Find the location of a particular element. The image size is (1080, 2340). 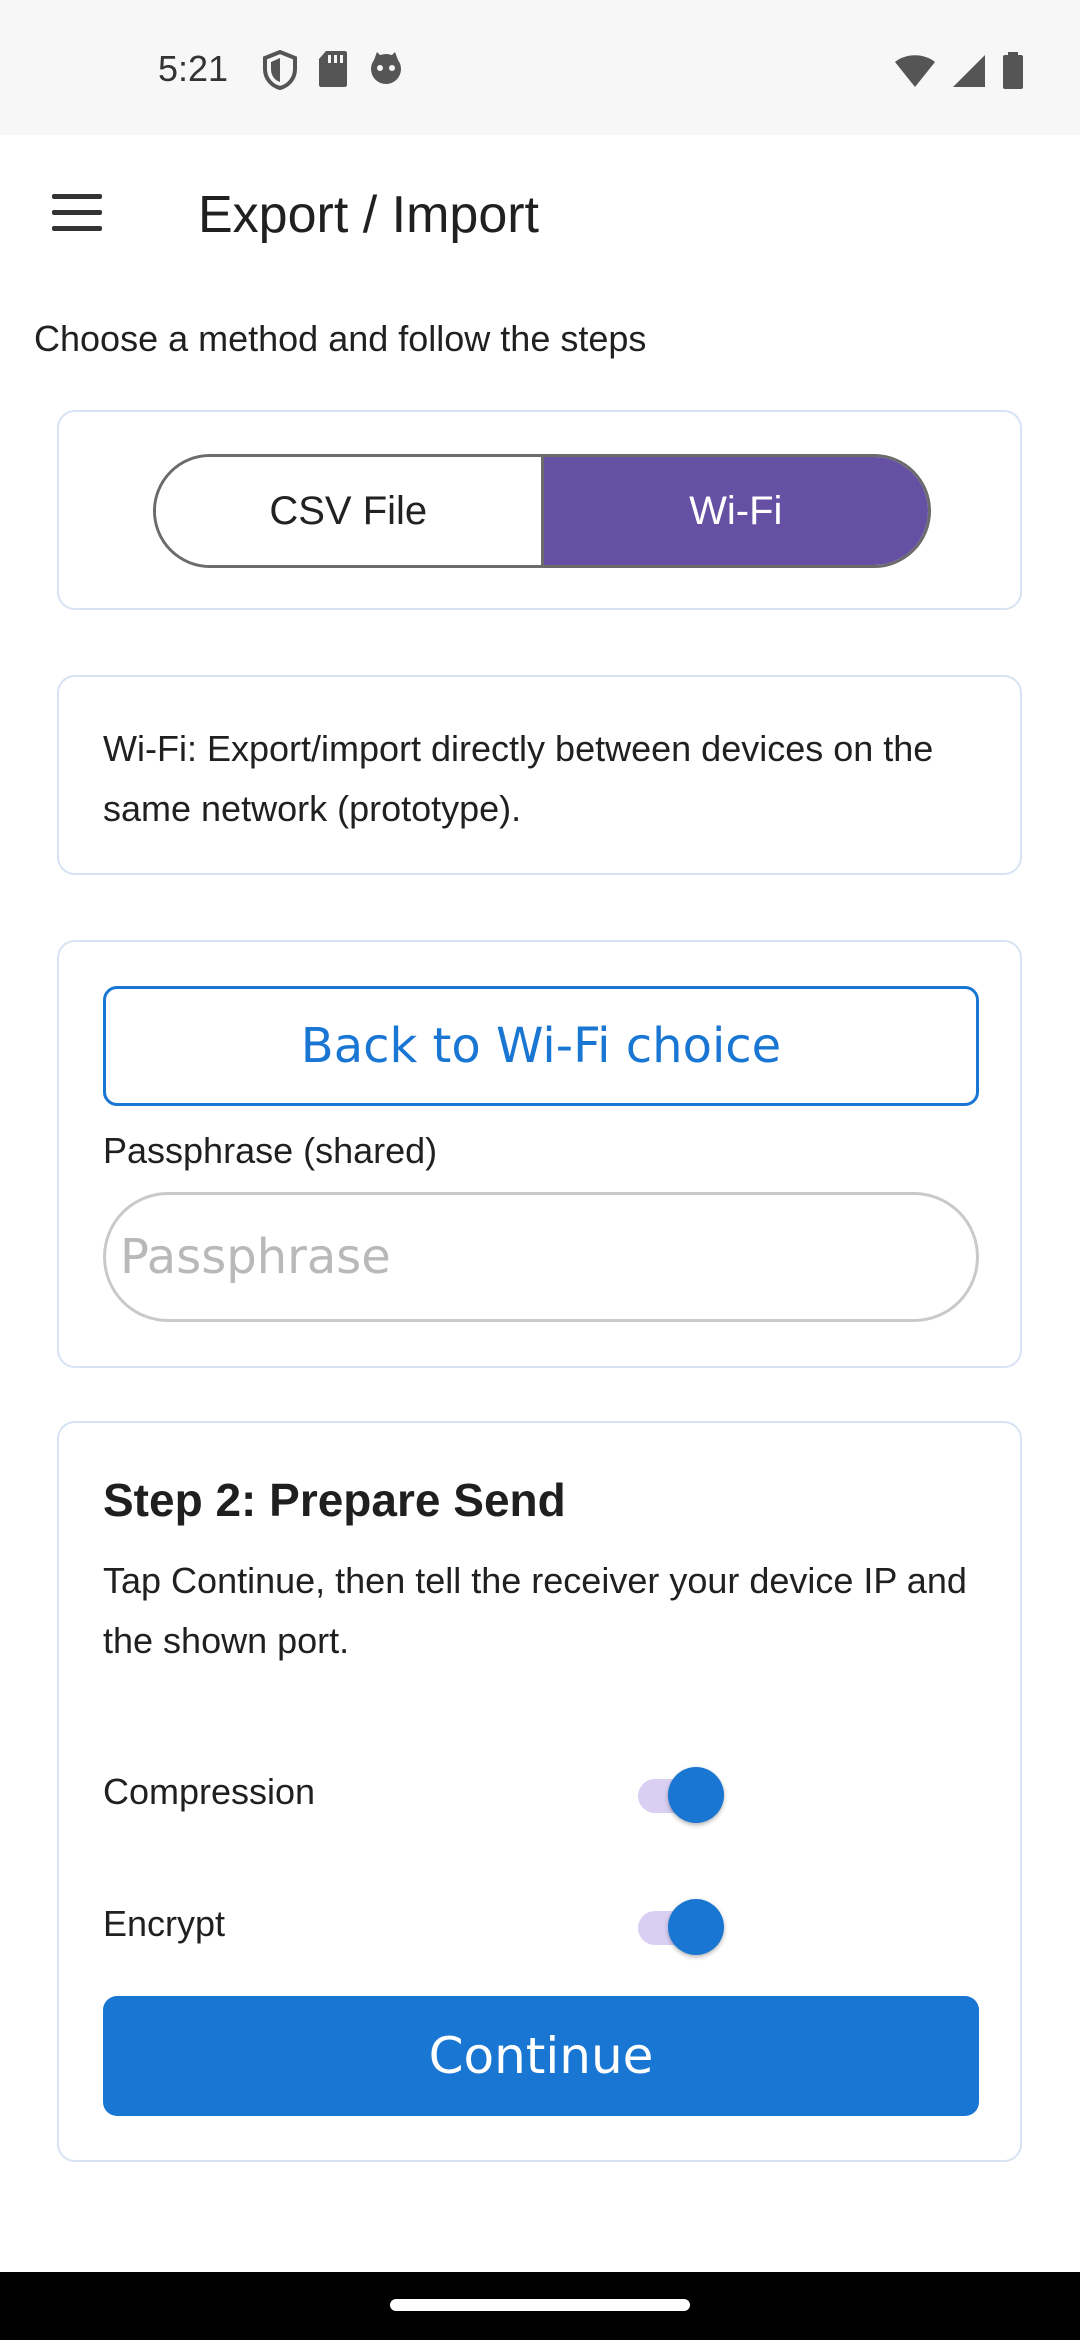

cat-icon is located at coordinates (386, 68).